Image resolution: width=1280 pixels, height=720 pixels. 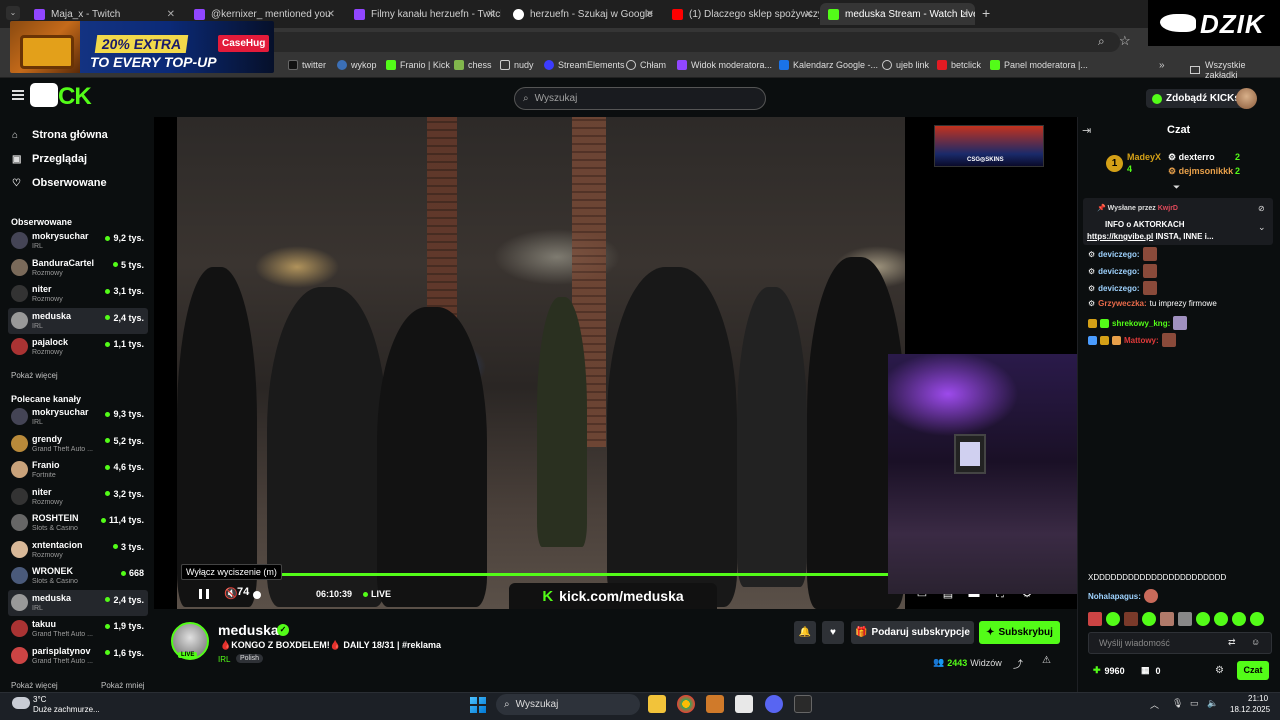 What do you see at coordinates (1109, 670) in the screenshot?
I see `channel-points: ✚ 9960` at bounding box center [1109, 670].